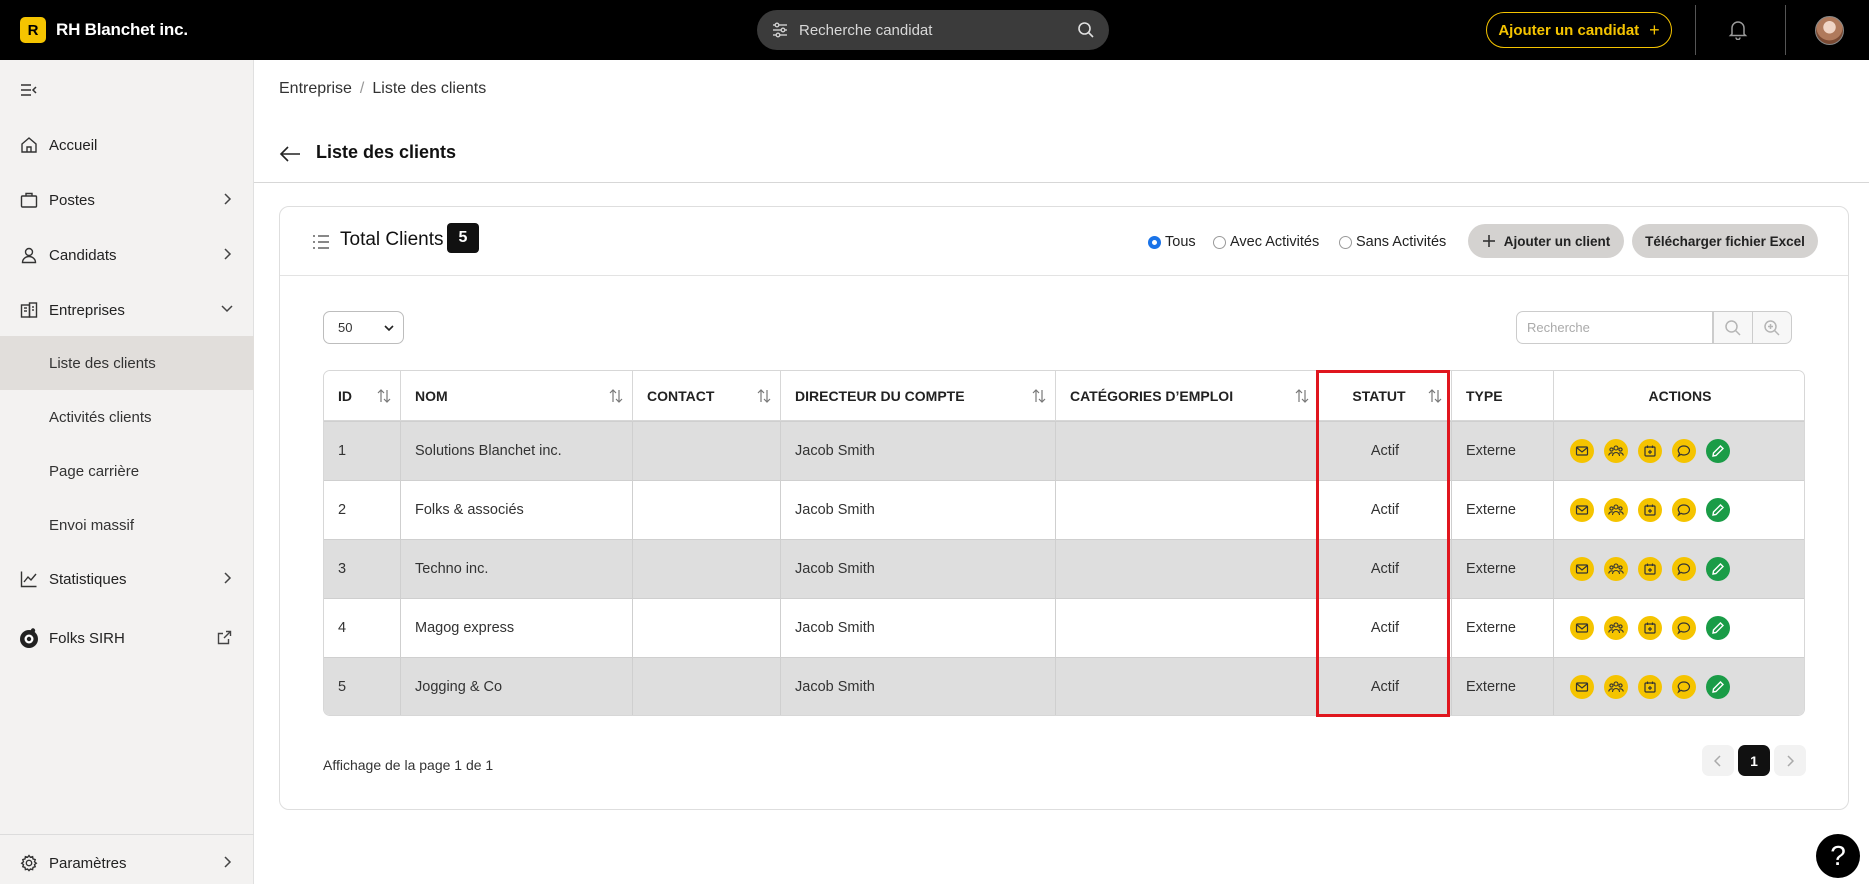 Image resolution: width=1869 pixels, height=886 pixels. What do you see at coordinates (1064, 568) in the screenshot?
I see `table-row: 3 Techno inc. Jacob Smith Actif Externe` at bounding box center [1064, 568].